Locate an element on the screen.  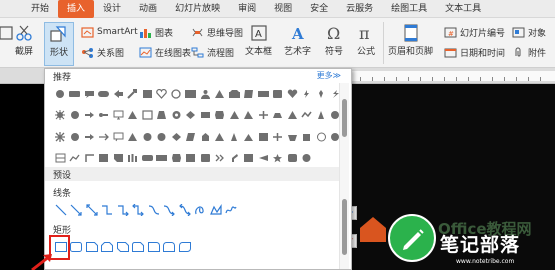
menu-security: 安全 is located at coordinates (319, 9).